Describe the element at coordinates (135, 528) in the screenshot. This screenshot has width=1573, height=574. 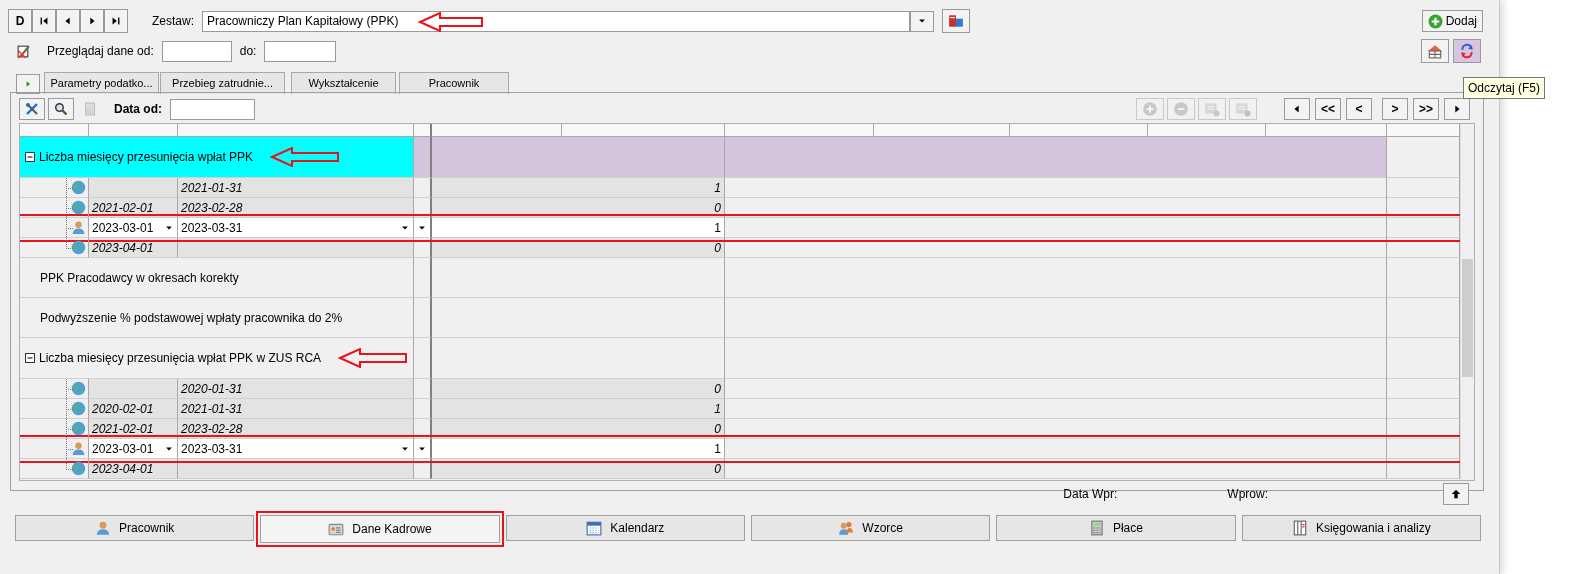
I see `module-tab: Pracownik` at that location.